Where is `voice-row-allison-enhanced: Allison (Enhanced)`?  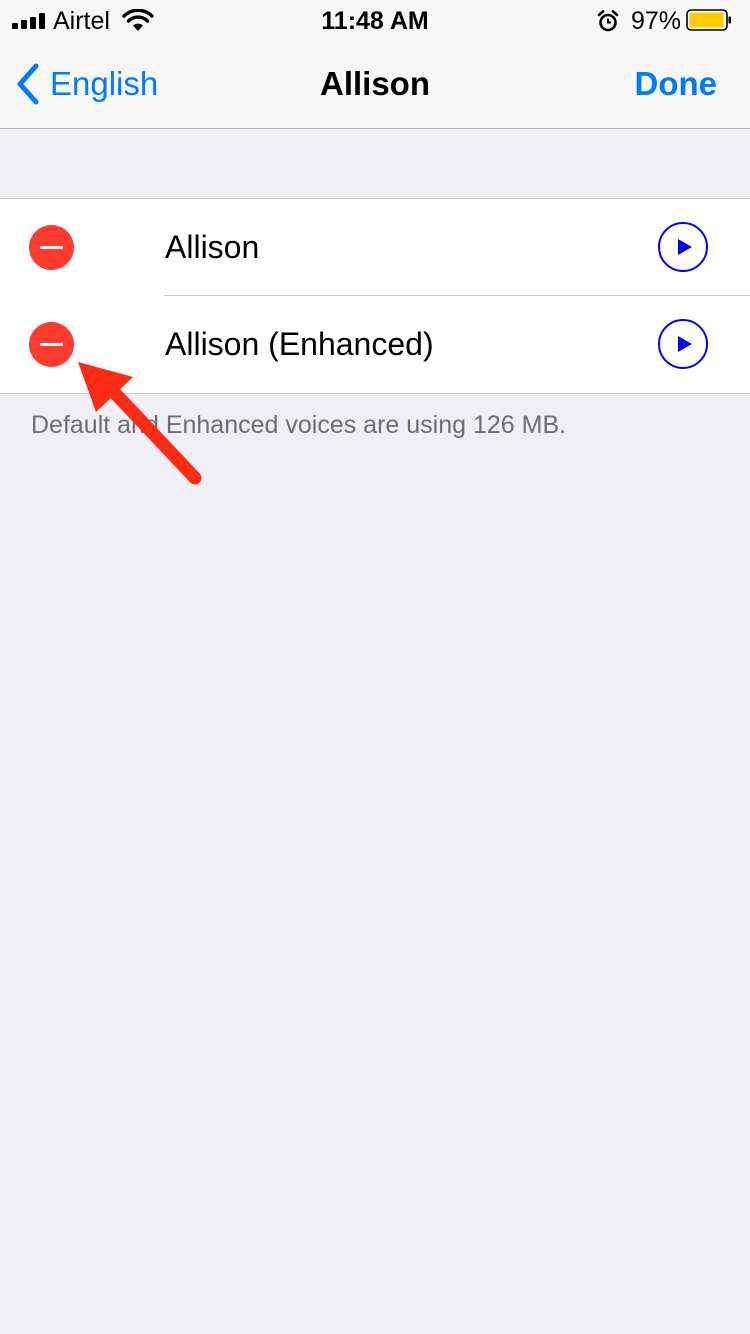 voice-row-allison-enhanced: Allison (Enhanced) is located at coordinates (375, 344).